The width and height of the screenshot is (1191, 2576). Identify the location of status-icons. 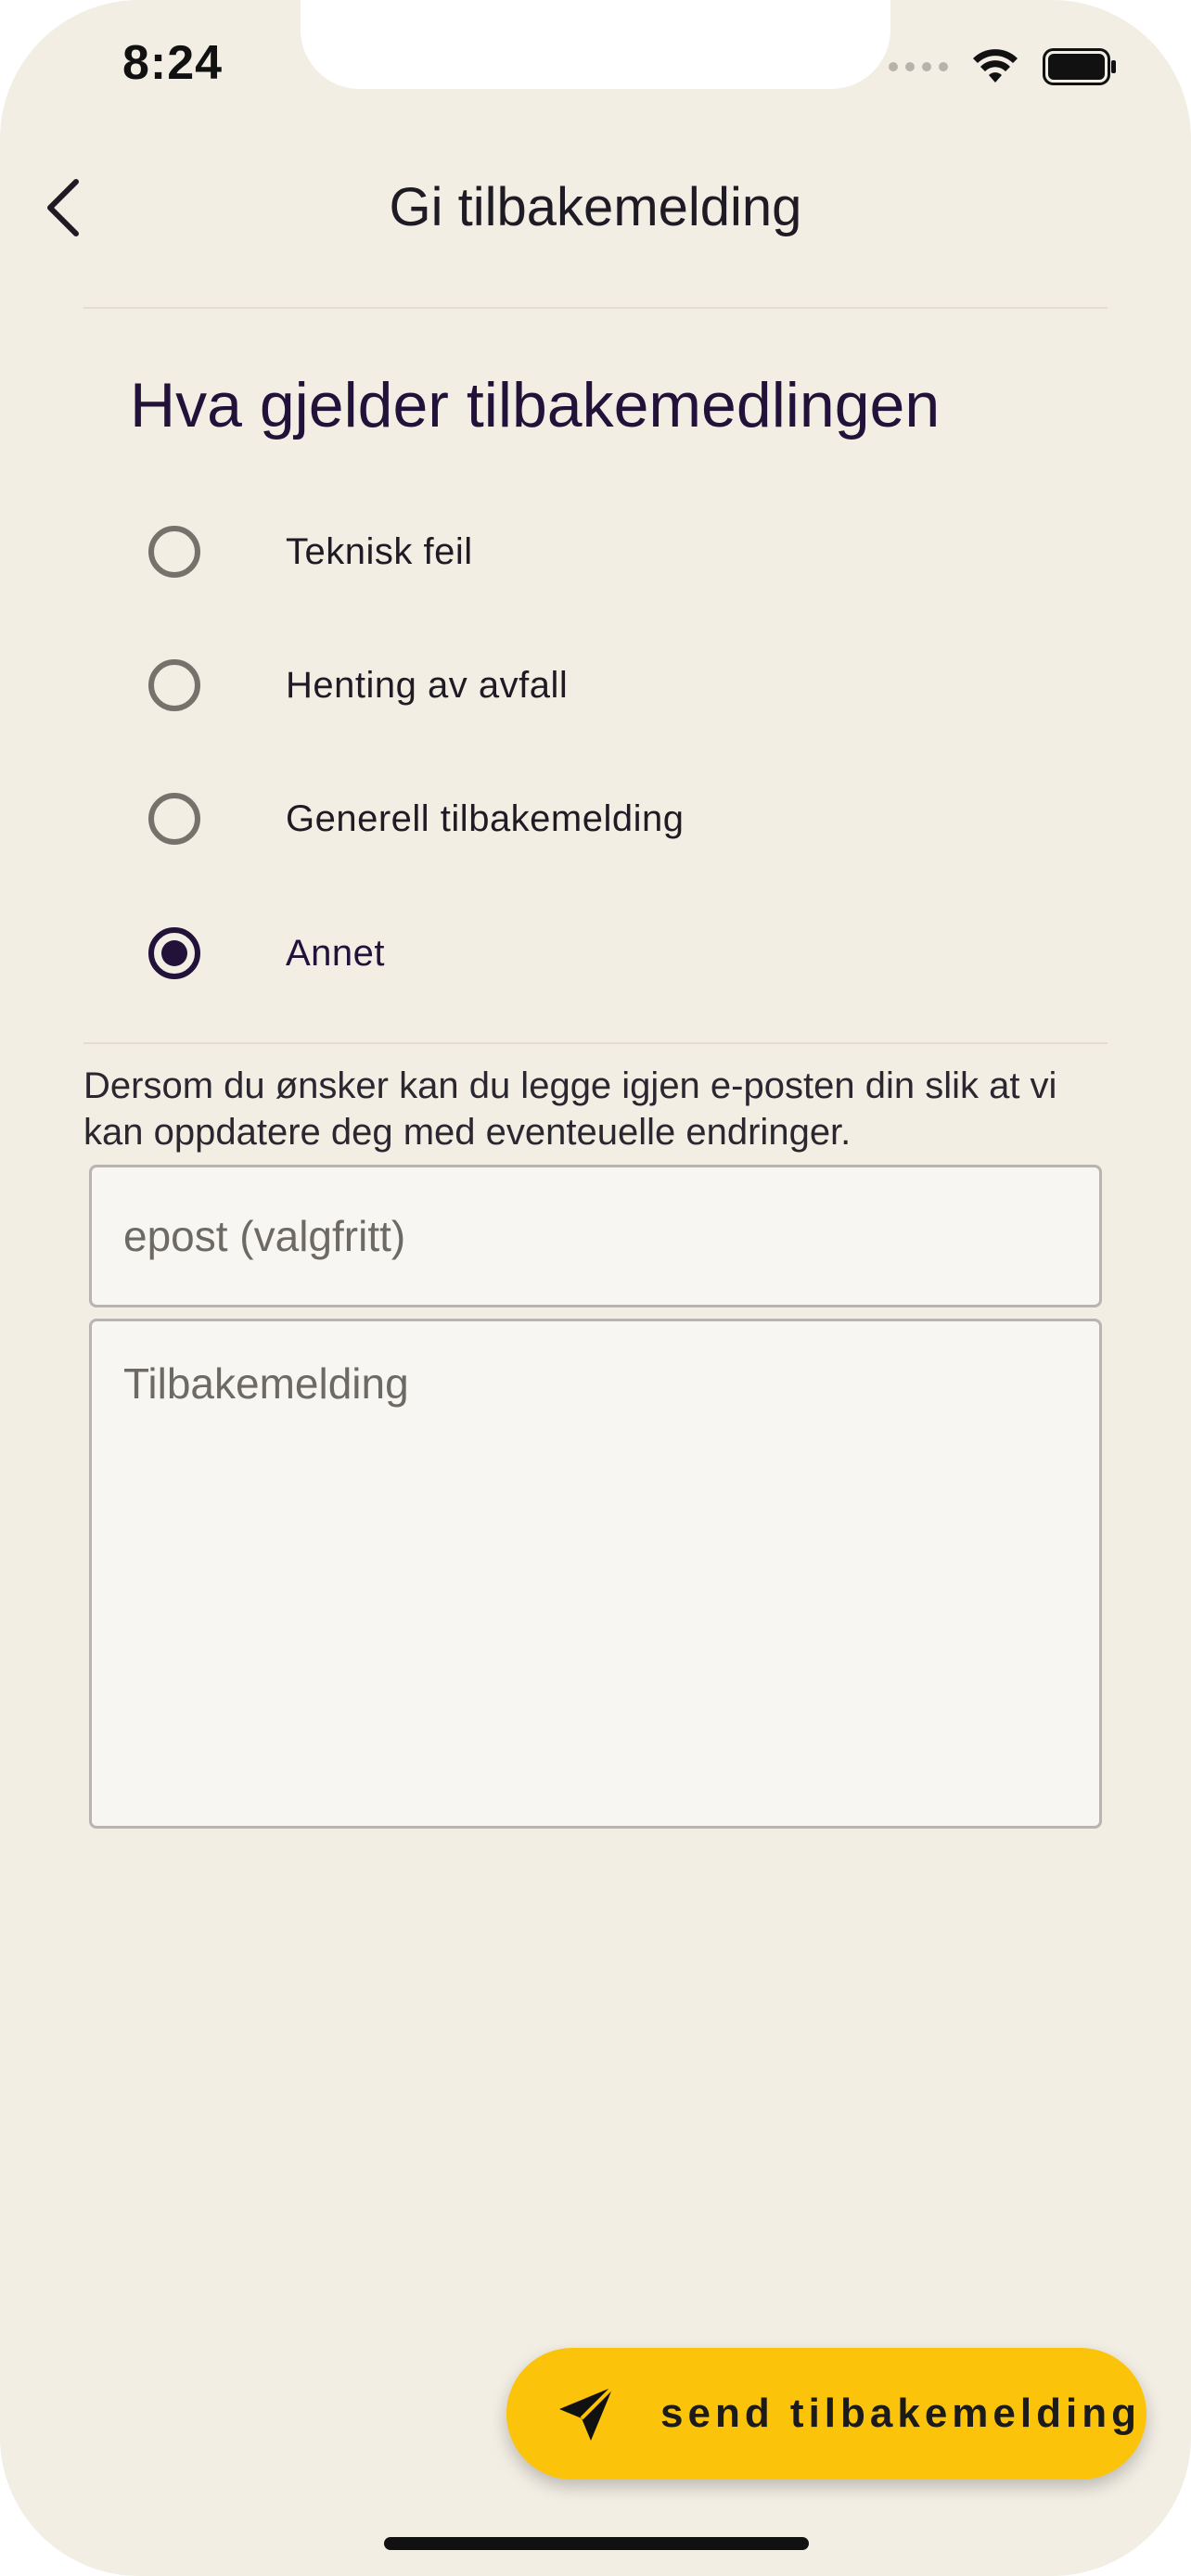
(1003, 66).